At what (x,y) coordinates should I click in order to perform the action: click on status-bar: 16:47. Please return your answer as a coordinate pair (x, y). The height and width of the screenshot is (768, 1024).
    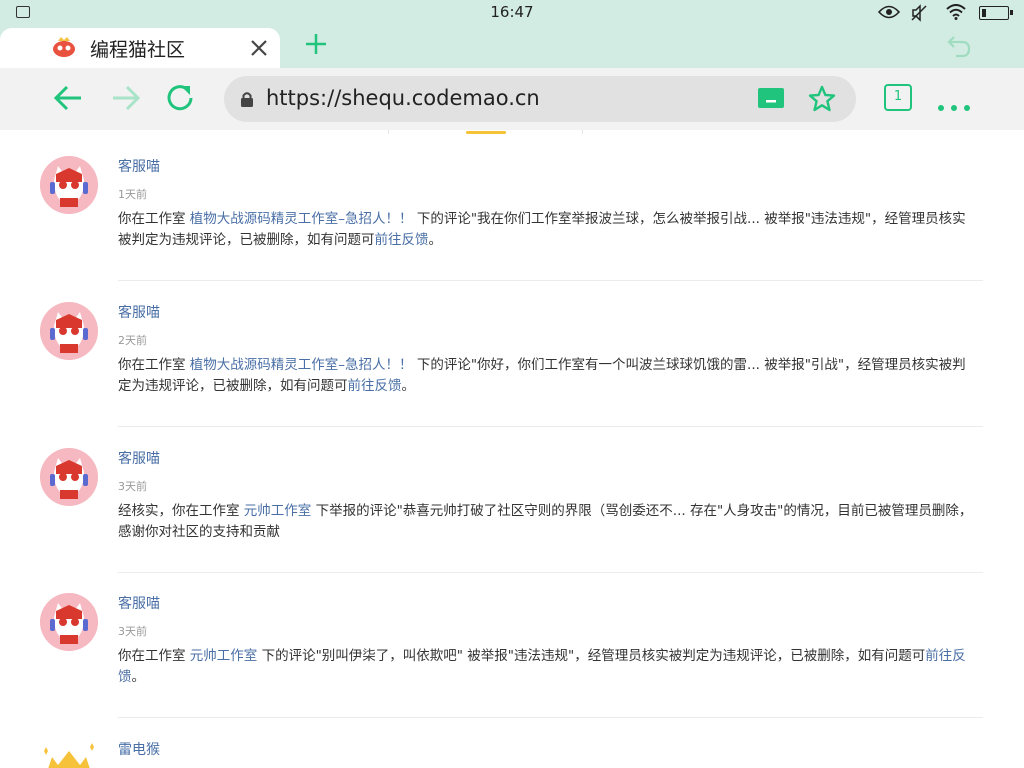
    Looking at the image, I should click on (512, 13).